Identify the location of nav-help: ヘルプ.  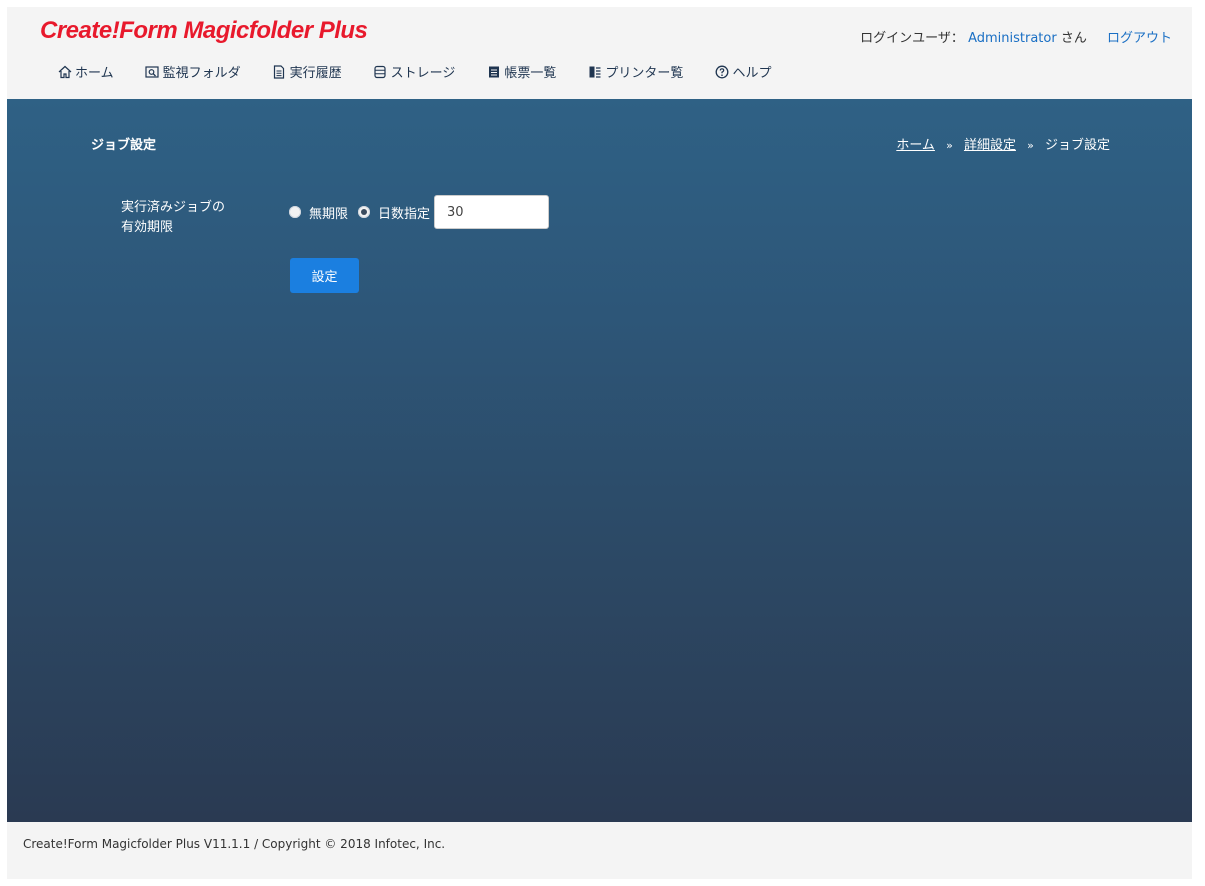
(742, 71).